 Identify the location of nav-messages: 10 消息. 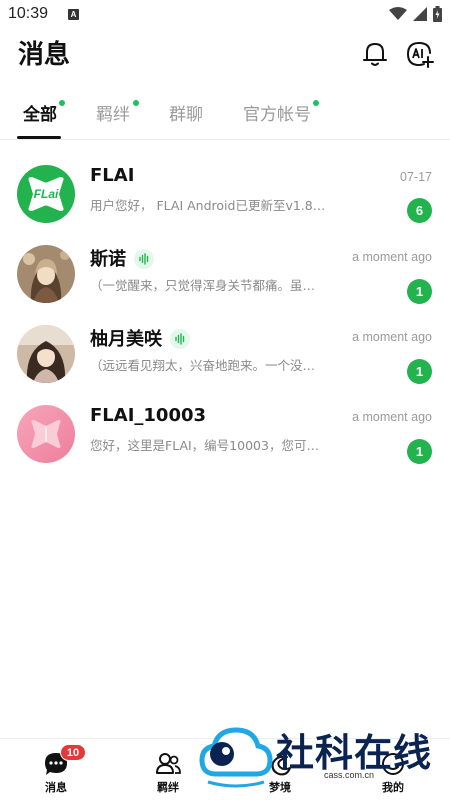
(56, 769).